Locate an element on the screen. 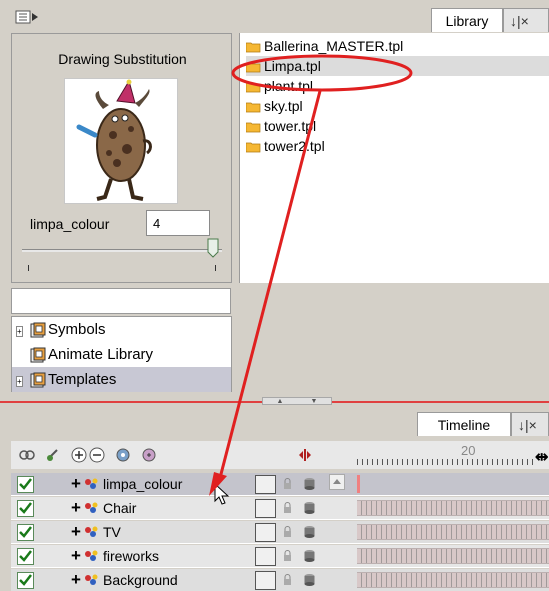 This screenshot has height=591, width=549. remove-layer-icon is located at coordinates (97, 455).